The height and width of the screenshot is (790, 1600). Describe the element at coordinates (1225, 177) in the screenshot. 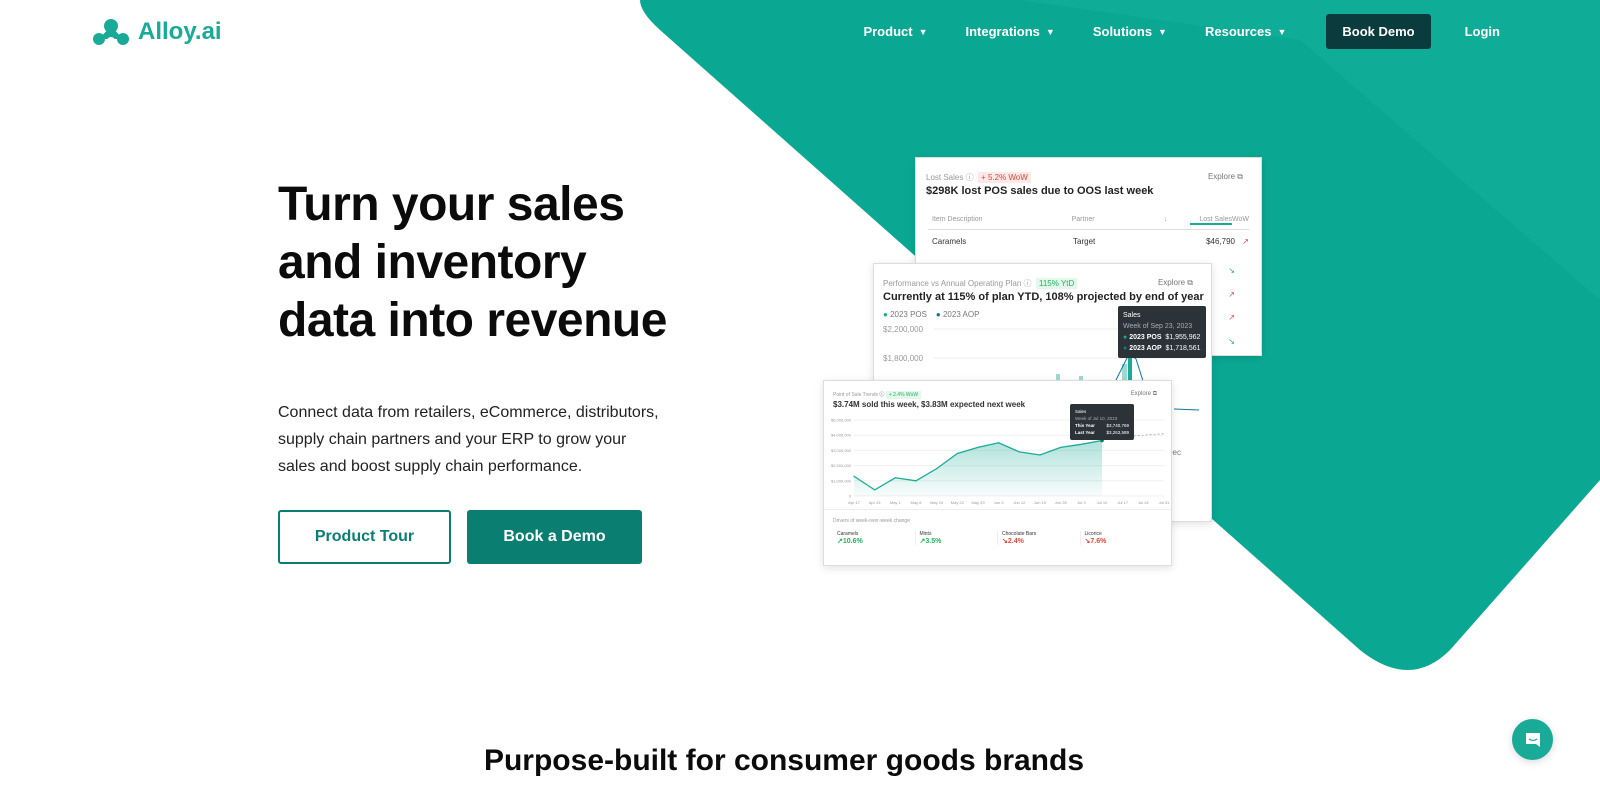

I see `explore-link: Explore ⧉` at that location.